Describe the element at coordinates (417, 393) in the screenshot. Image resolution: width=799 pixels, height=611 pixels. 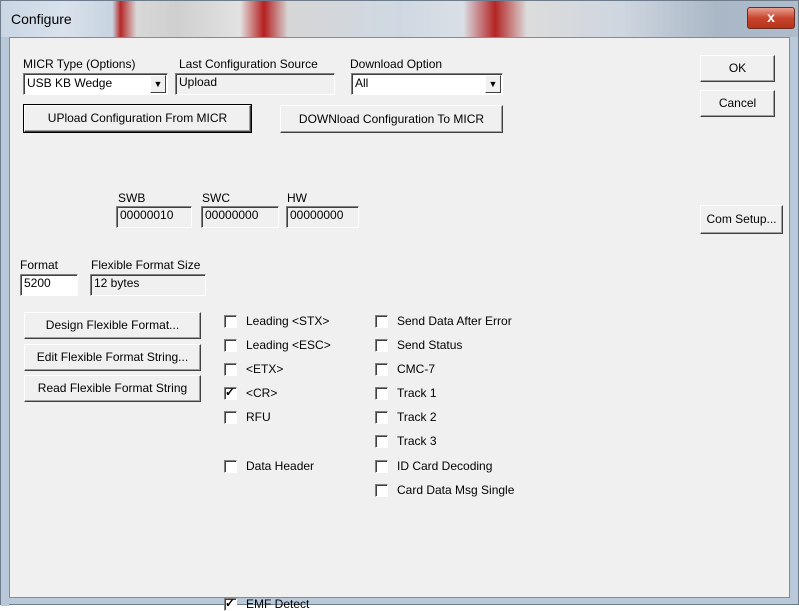
I see `checkbox-label: Track 1` at that location.